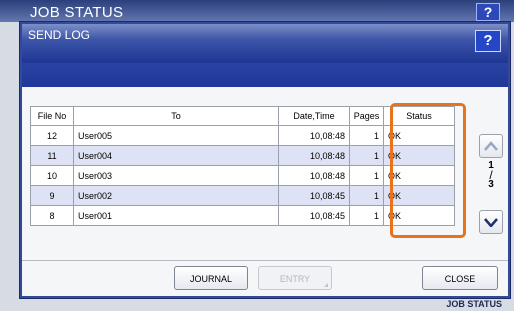 The width and height of the screenshot is (514, 311). Describe the element at coordinates (52, 135) in the screenshot. I see `cell-file-no: 12` at that location.